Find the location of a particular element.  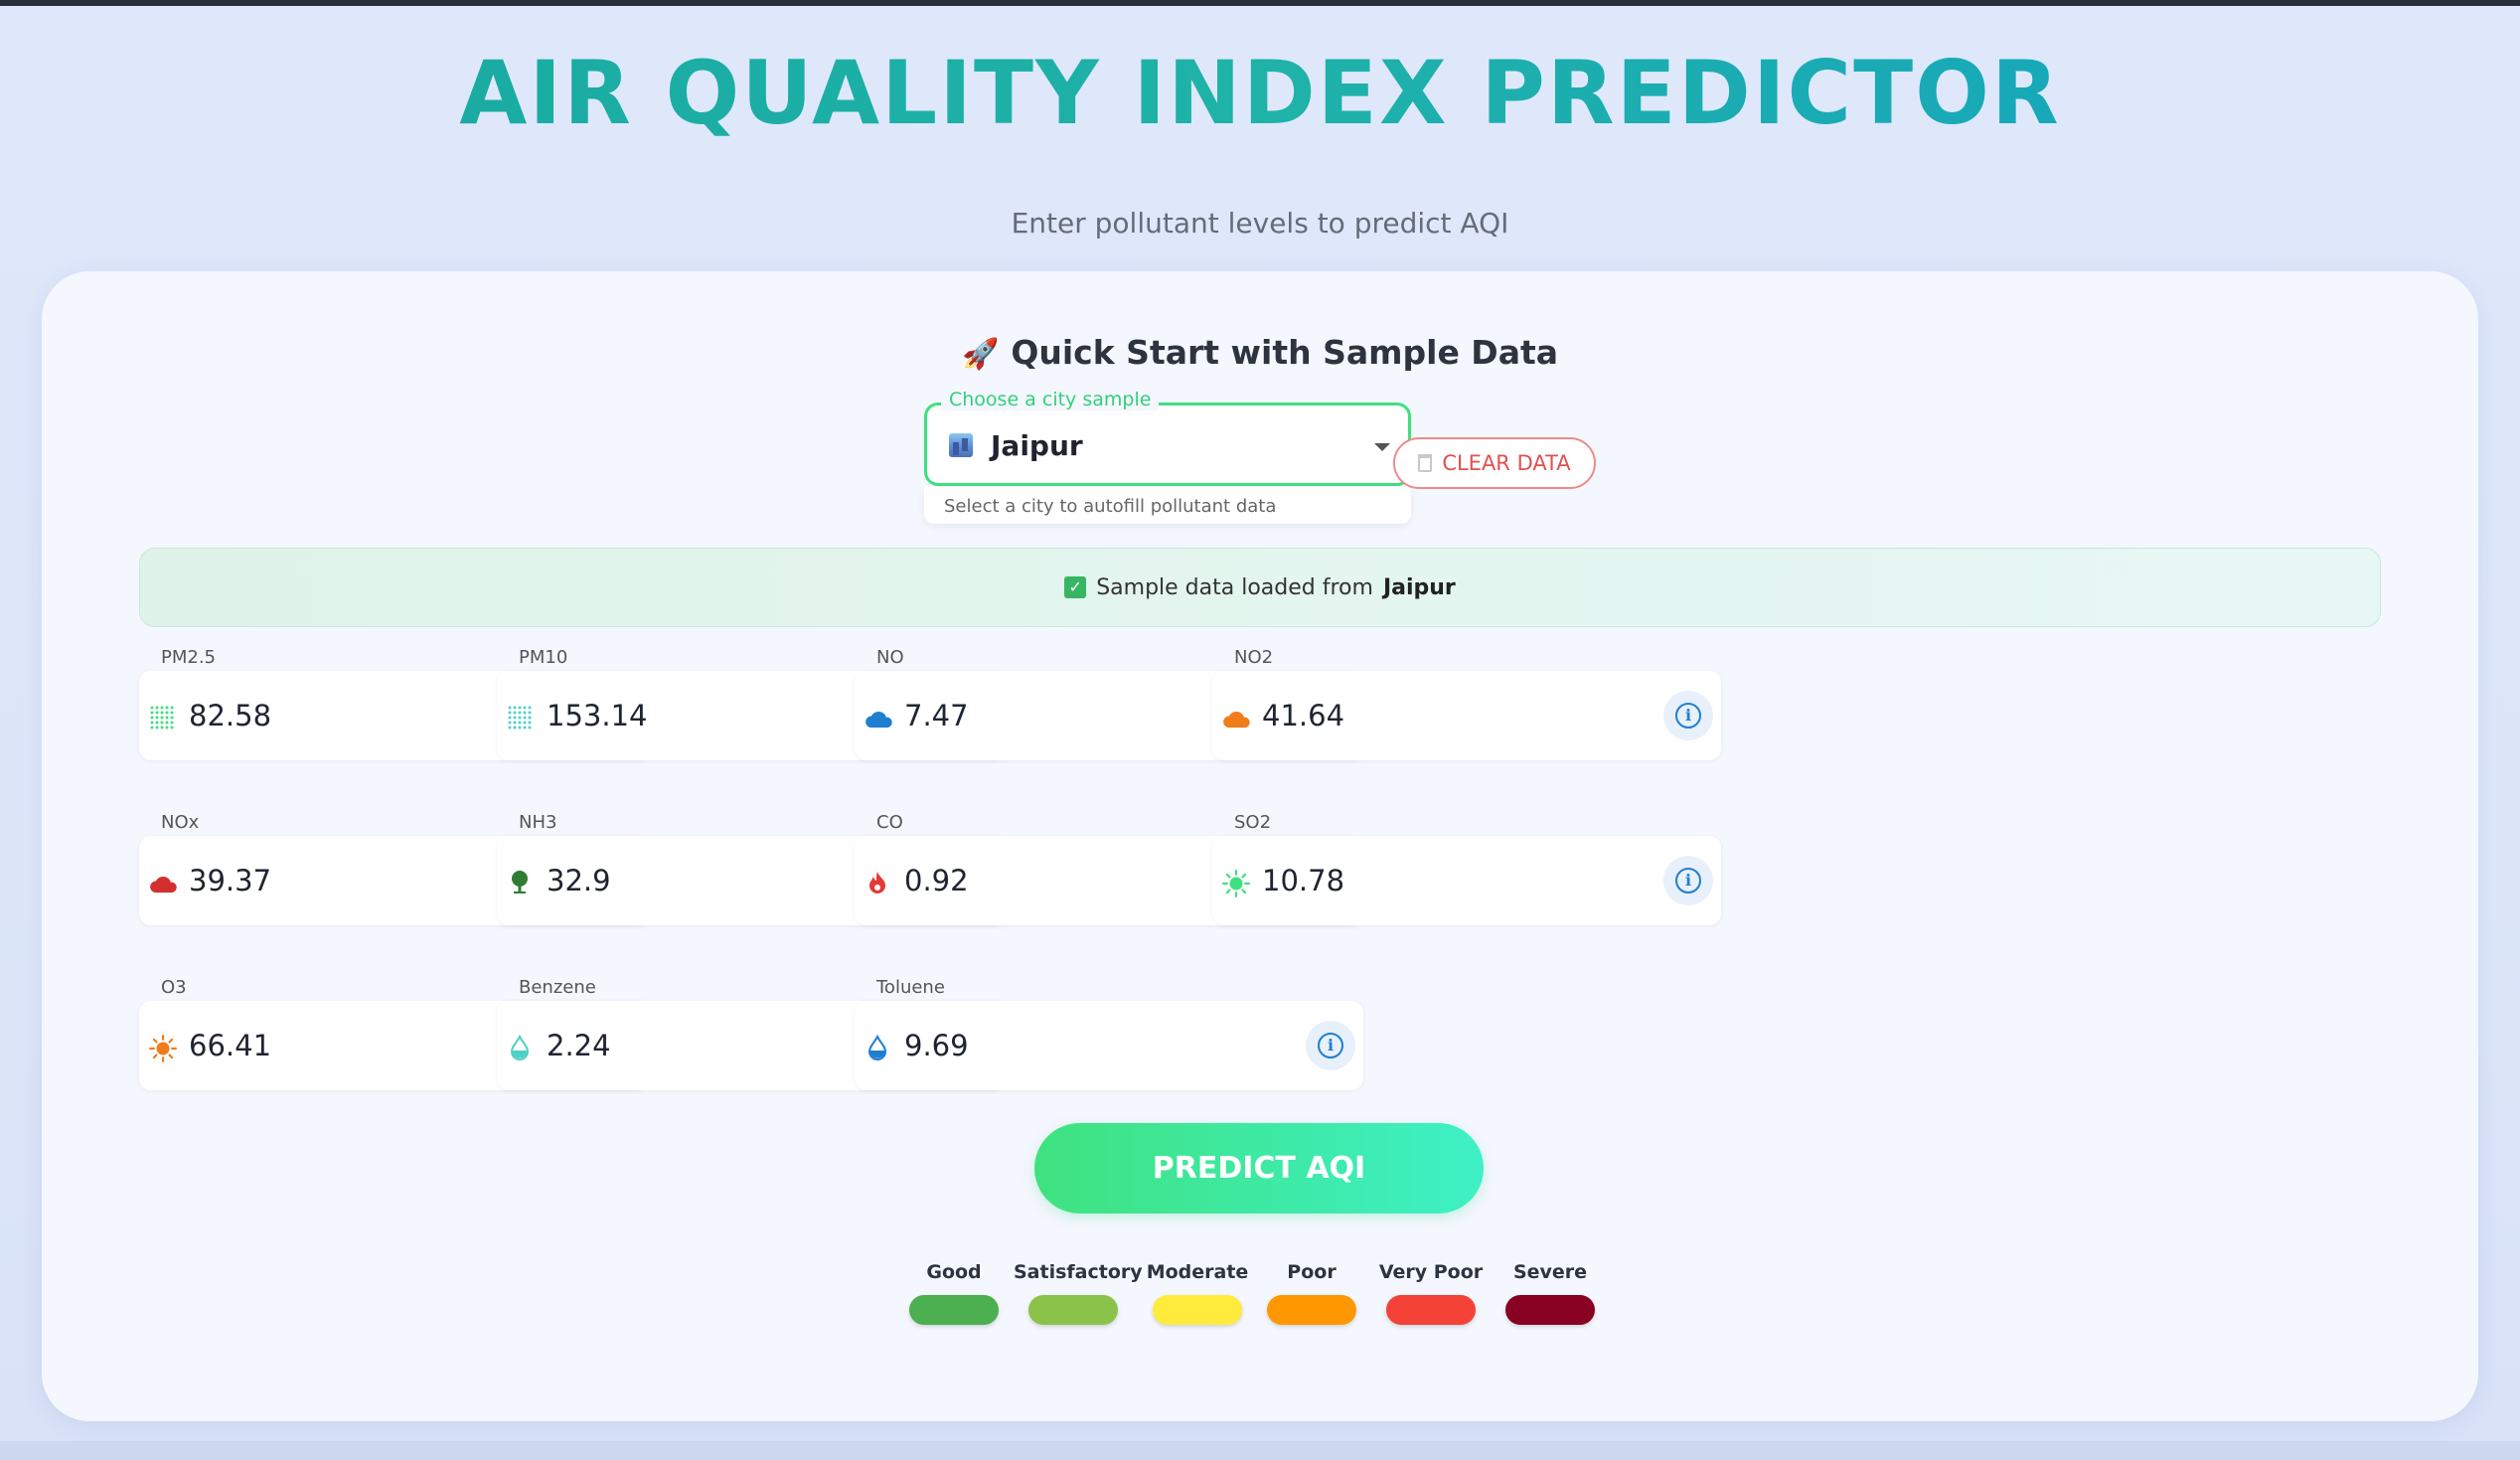

clear-data-button: CLEAR DATA is located at coordinates (1494, 463).